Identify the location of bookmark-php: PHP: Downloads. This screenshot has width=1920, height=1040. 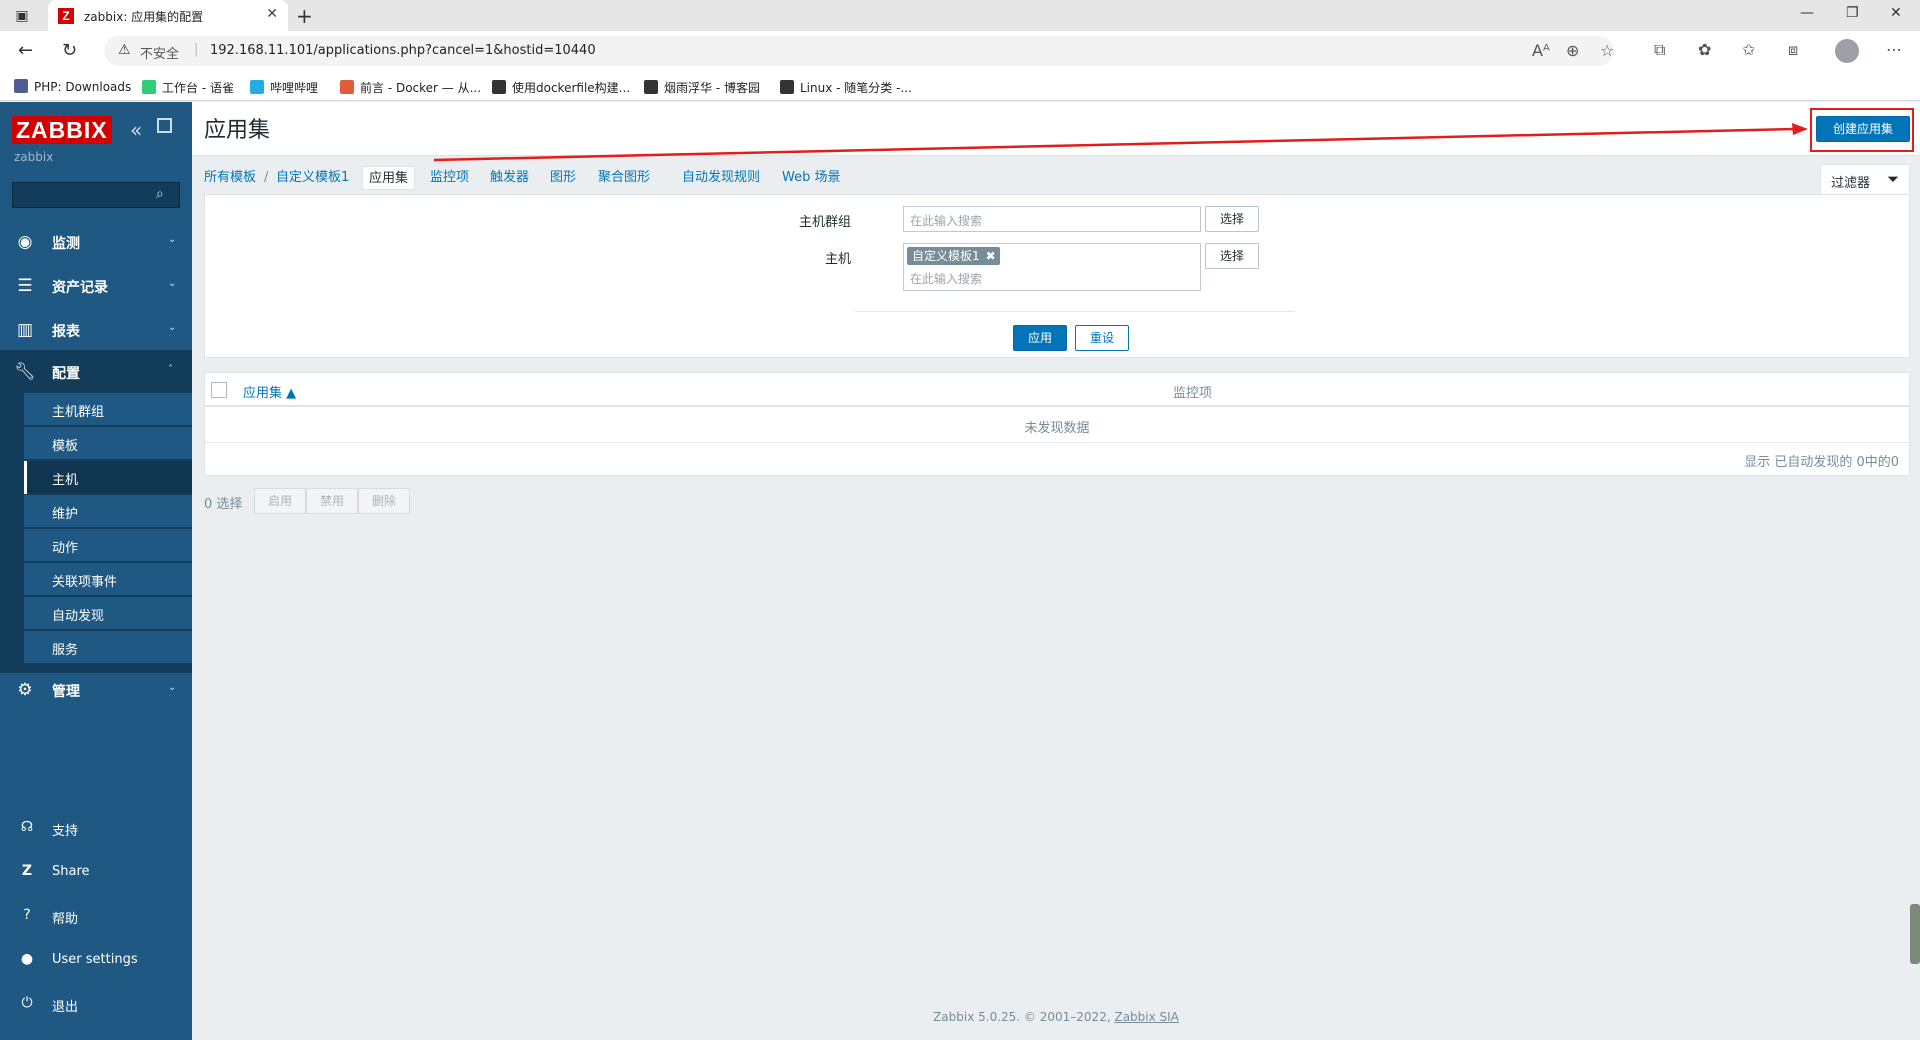
(72, 86).